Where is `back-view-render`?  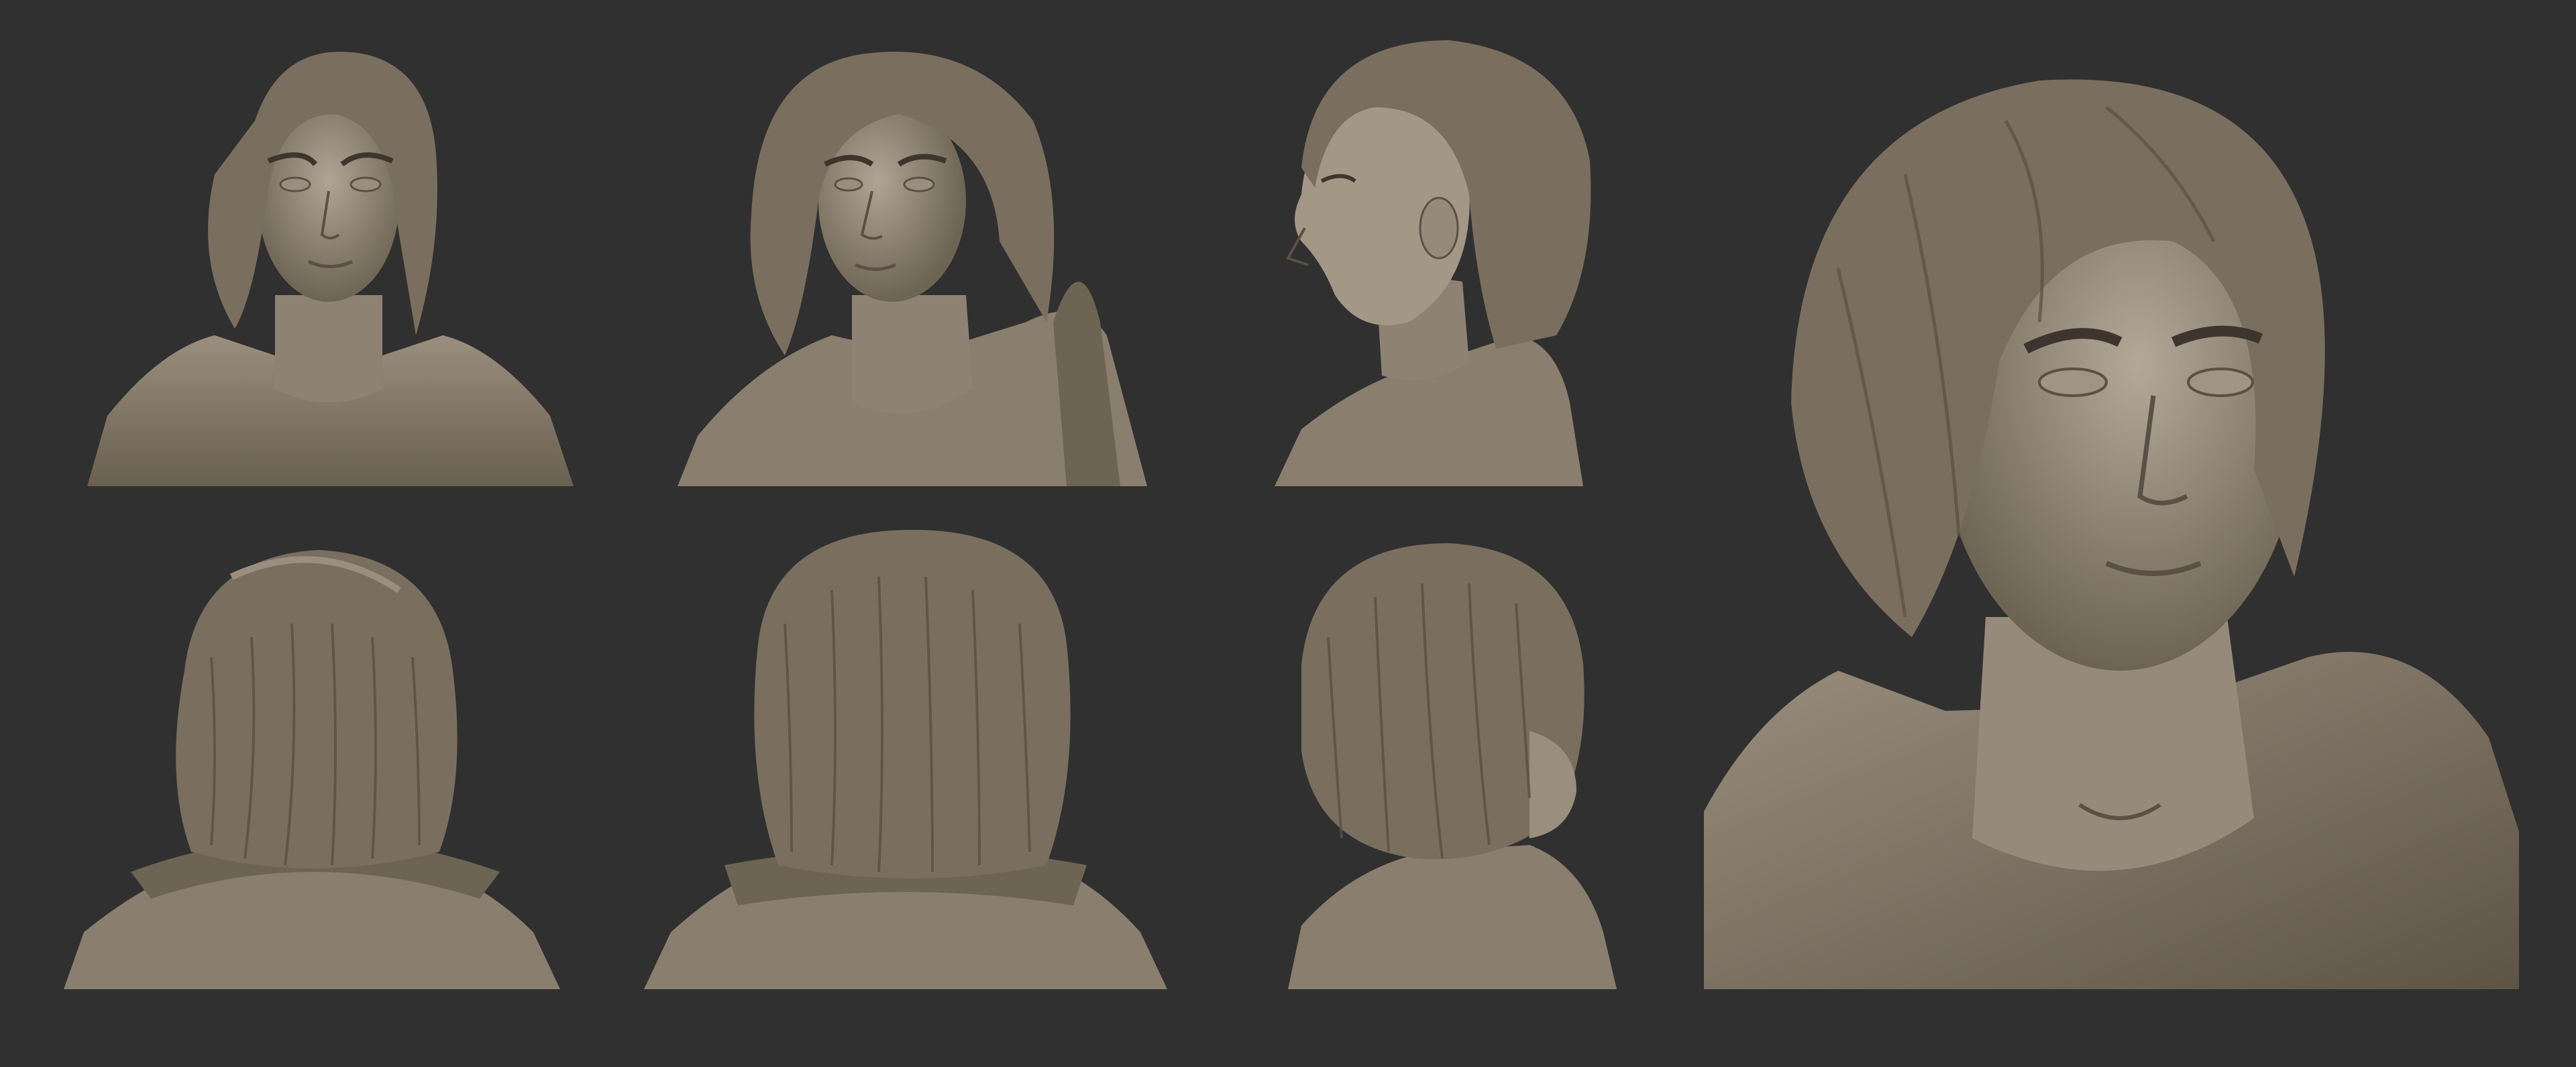
back-view-render is located at coordinates (314, 763).